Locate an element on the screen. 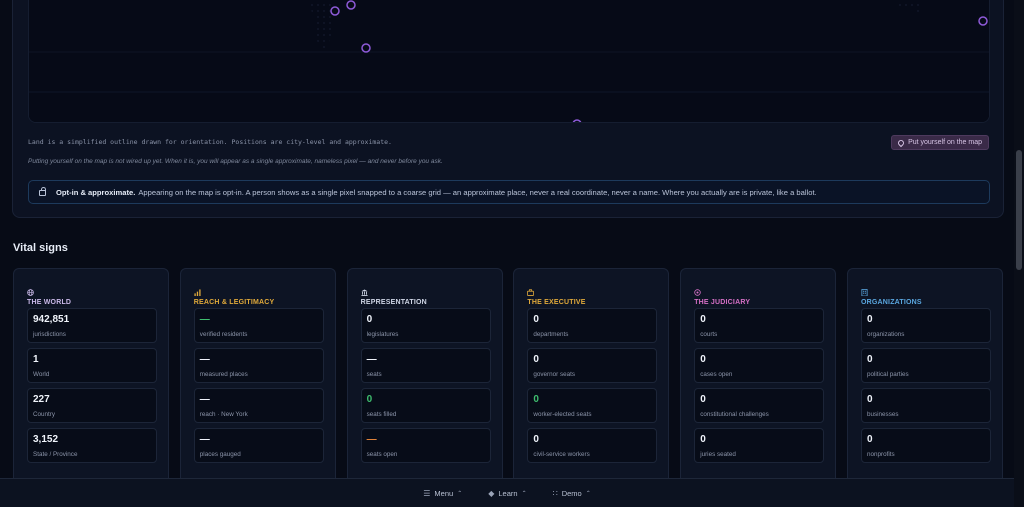  stat-tile: 227 Country is located at coordinates (92, 405).